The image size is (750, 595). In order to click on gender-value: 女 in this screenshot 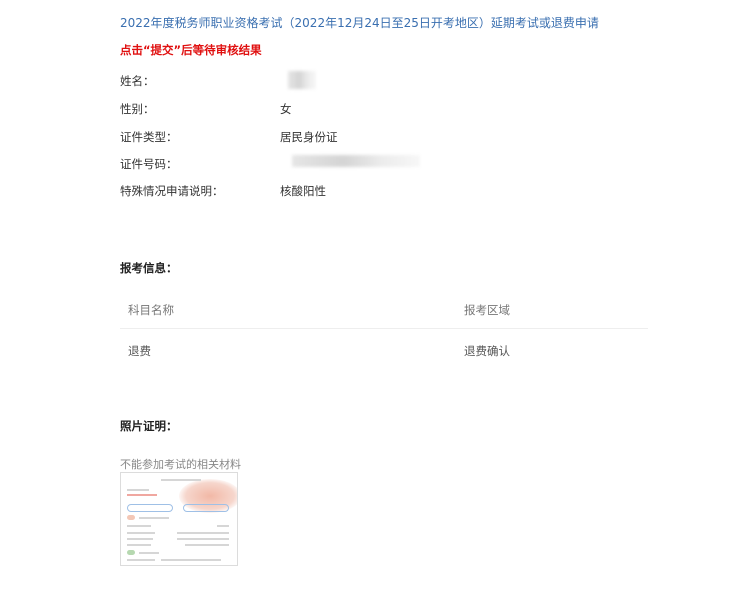, I will do `click(286, 109)`.